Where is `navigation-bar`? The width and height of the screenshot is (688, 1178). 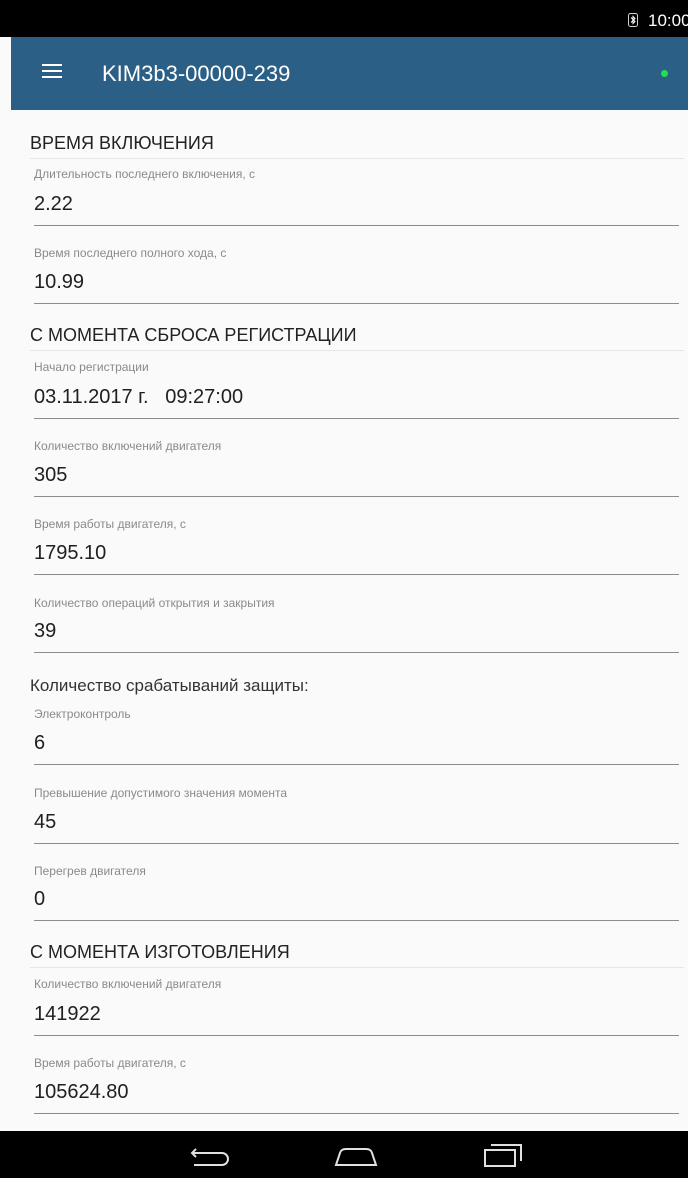
navigation-bar is located at coordinates (344, 1154).